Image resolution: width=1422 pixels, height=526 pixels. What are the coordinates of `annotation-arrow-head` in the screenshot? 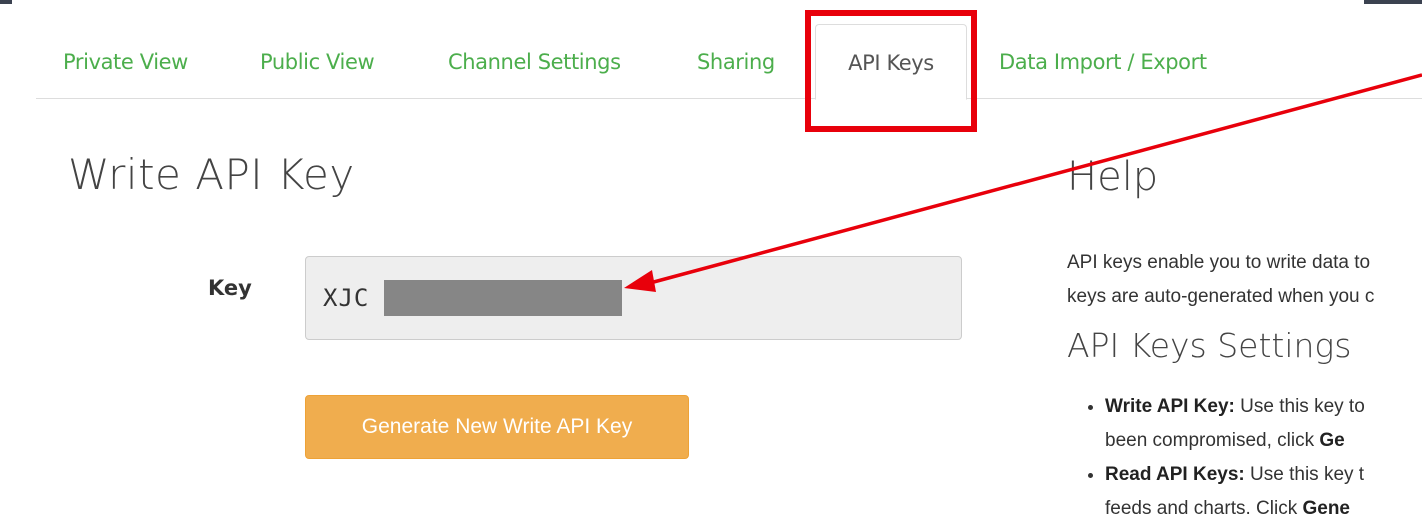 It's located at (640, 281).